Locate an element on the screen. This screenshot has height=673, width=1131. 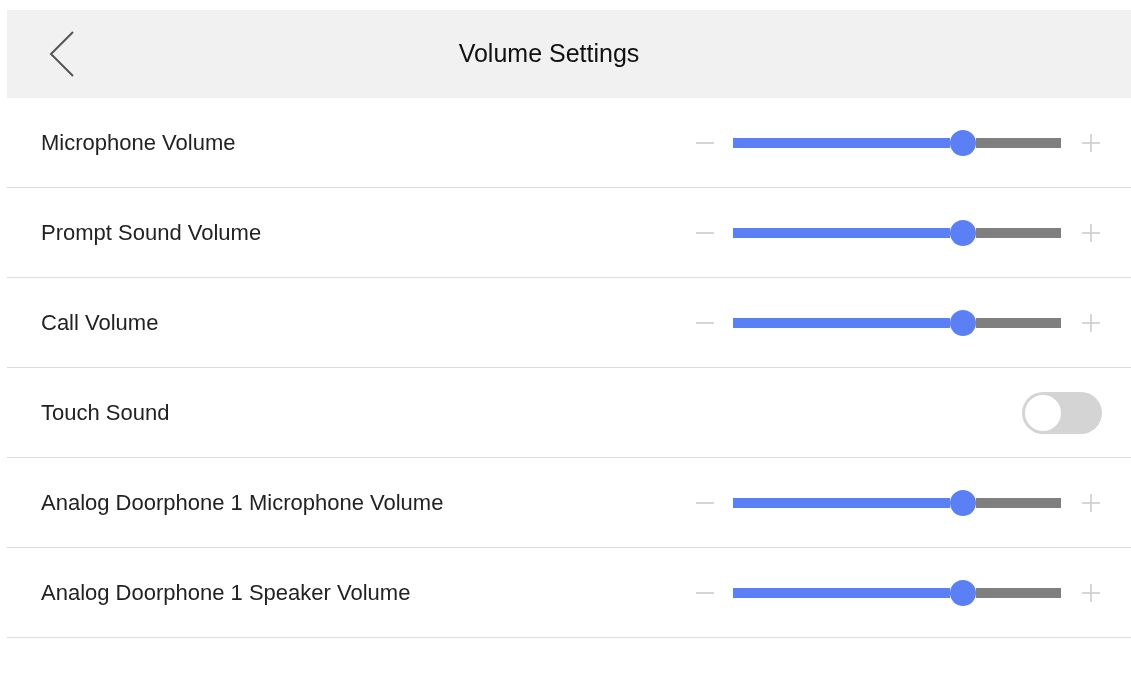
setting-label: Call Volume is located at coordinates (100, 323).